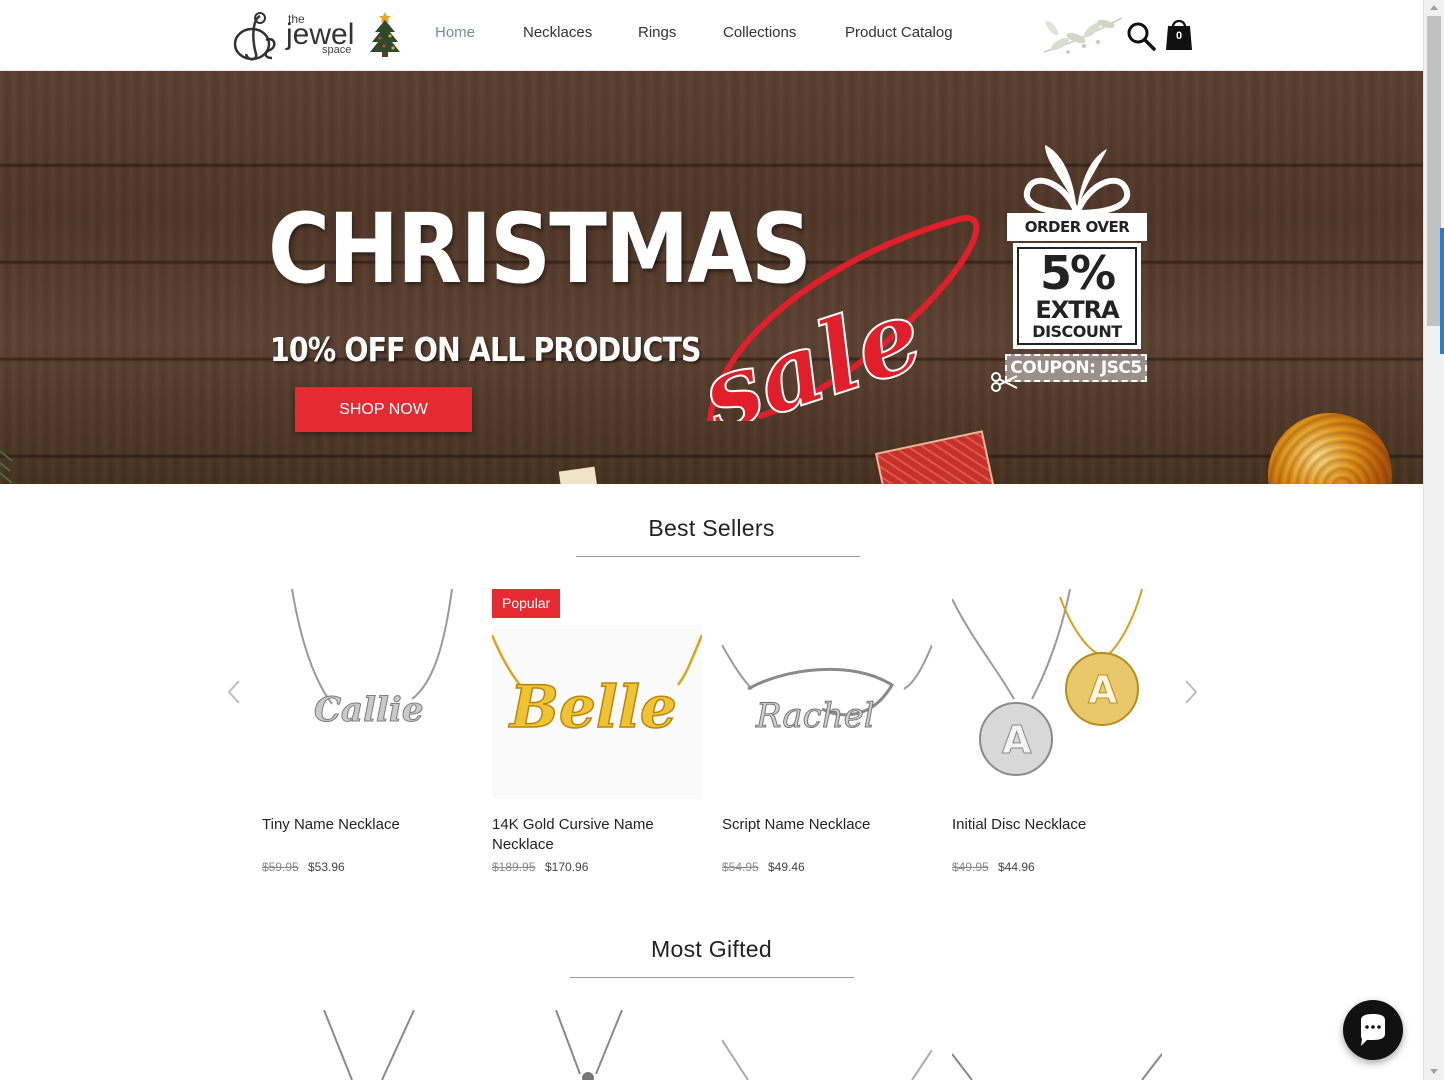  Describe the element at coordinates (383, 409) in the screenshot. I see `shop-now-button: SHOP NOW` at that location.